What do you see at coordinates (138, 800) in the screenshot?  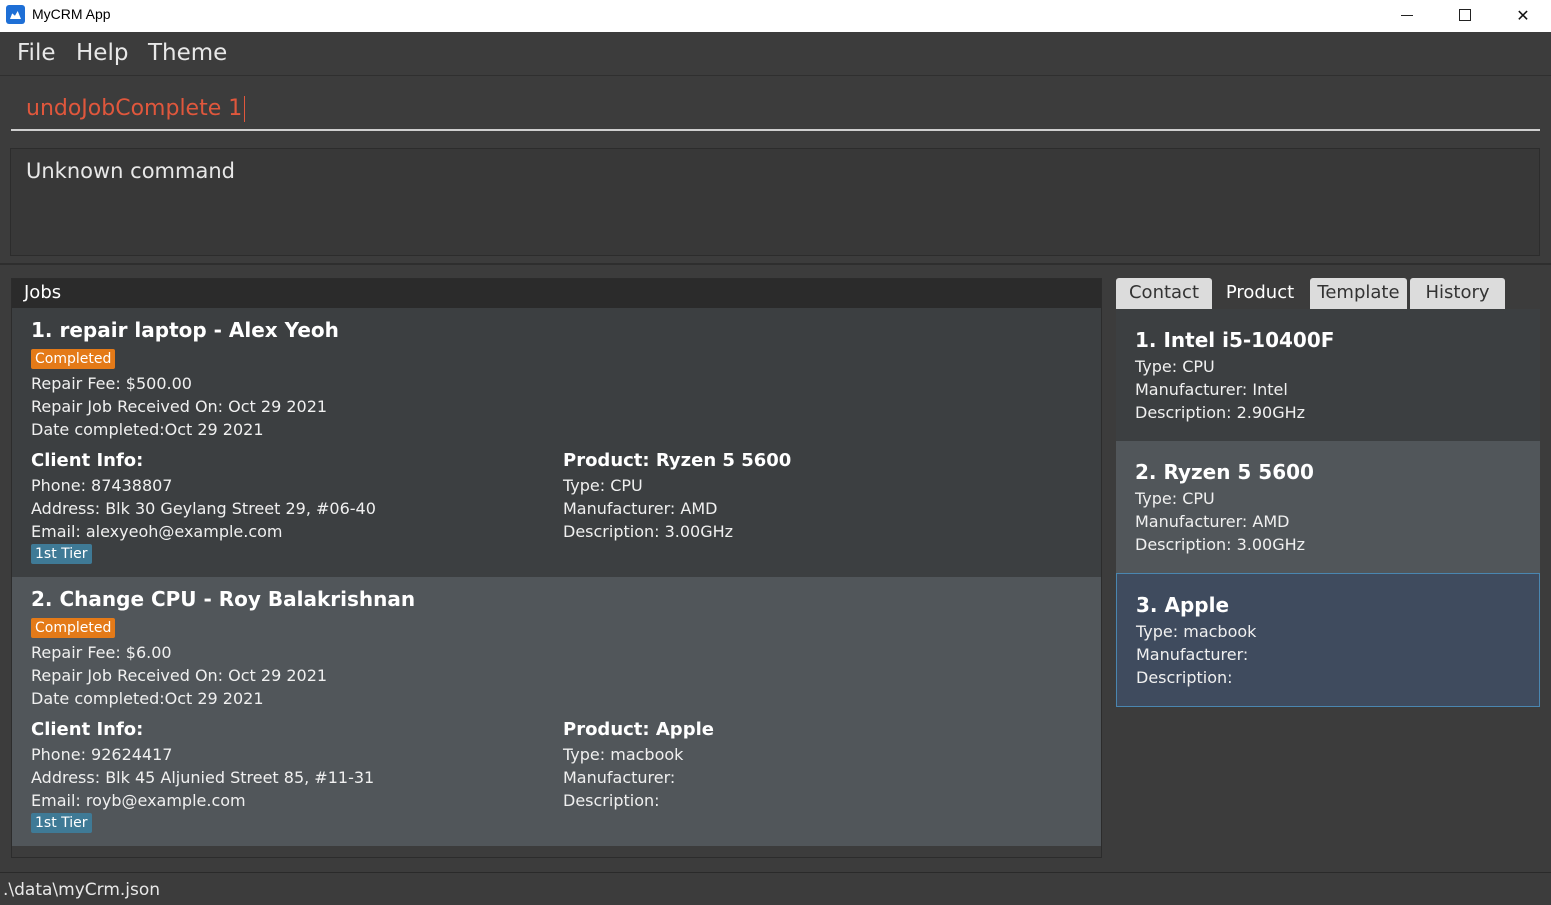 I see `client-email: Email: royb@example.com` at bounding box center [138, 800].